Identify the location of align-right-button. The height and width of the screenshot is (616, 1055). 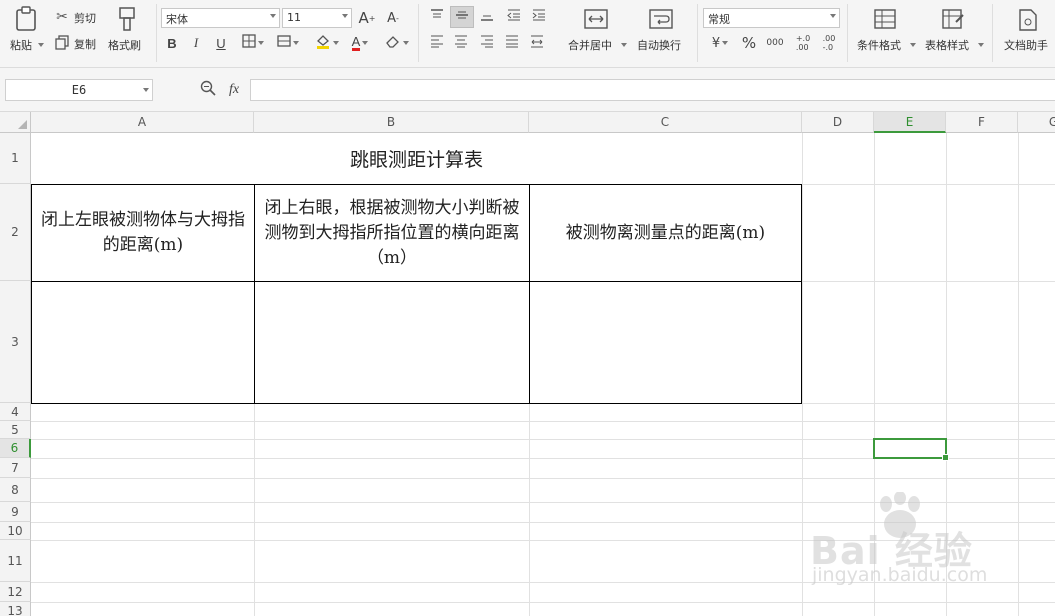
(487, 43).